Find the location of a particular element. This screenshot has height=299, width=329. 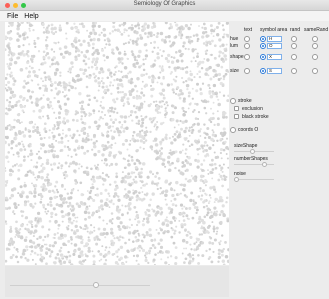

numbershapes-slider-track is located at coordinates (254, 164).